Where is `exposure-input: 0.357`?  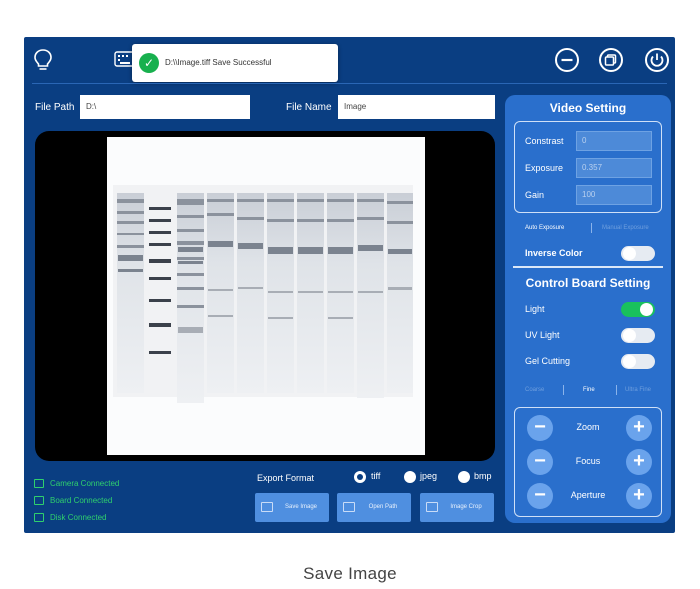 exposure-input: 0.357 is located at coordinates (614, 168).